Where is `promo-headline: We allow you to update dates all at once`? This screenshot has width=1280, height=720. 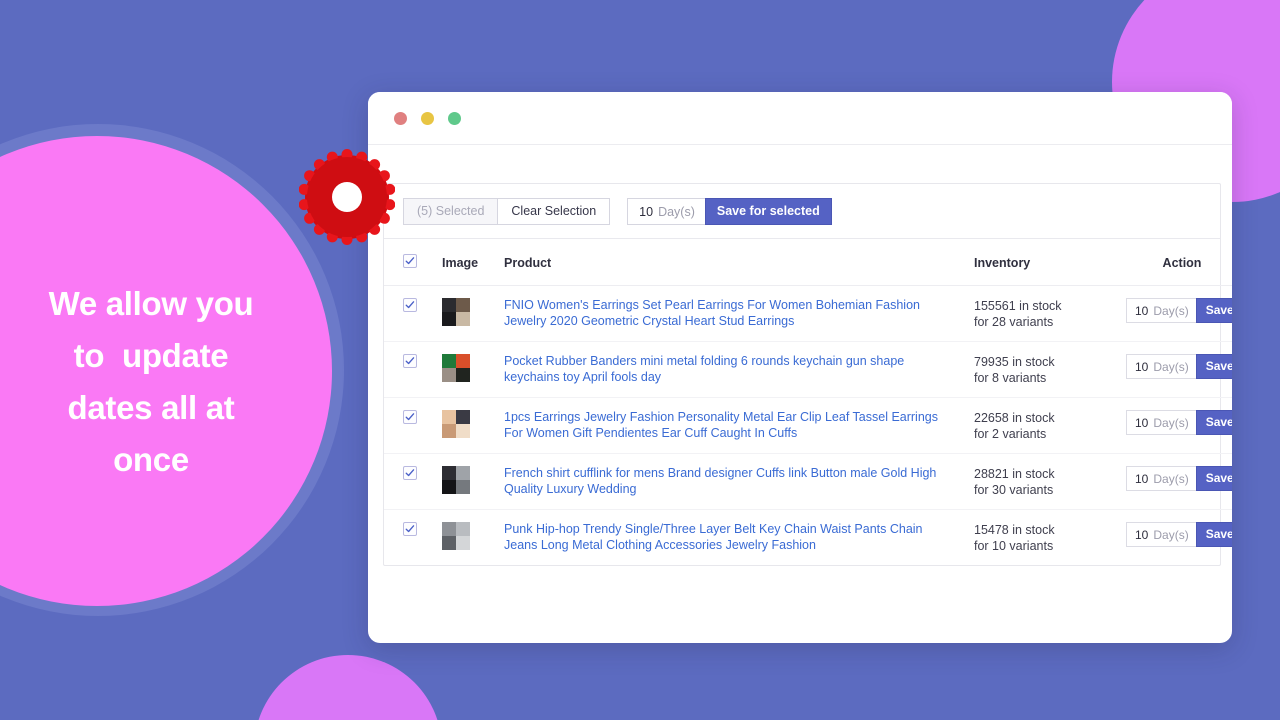 promo-headline: We allow you to update dates all at once is located at coordinates (151, 382).